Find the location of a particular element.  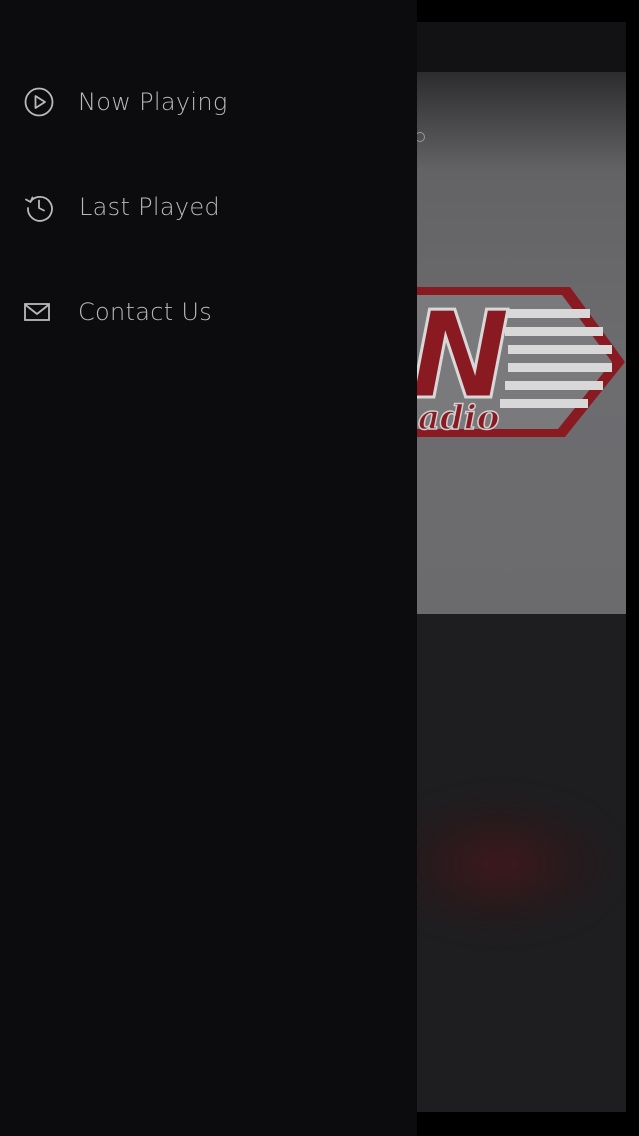

menu-item-contact-us: Contact Us is located at coordinates (208, 312).